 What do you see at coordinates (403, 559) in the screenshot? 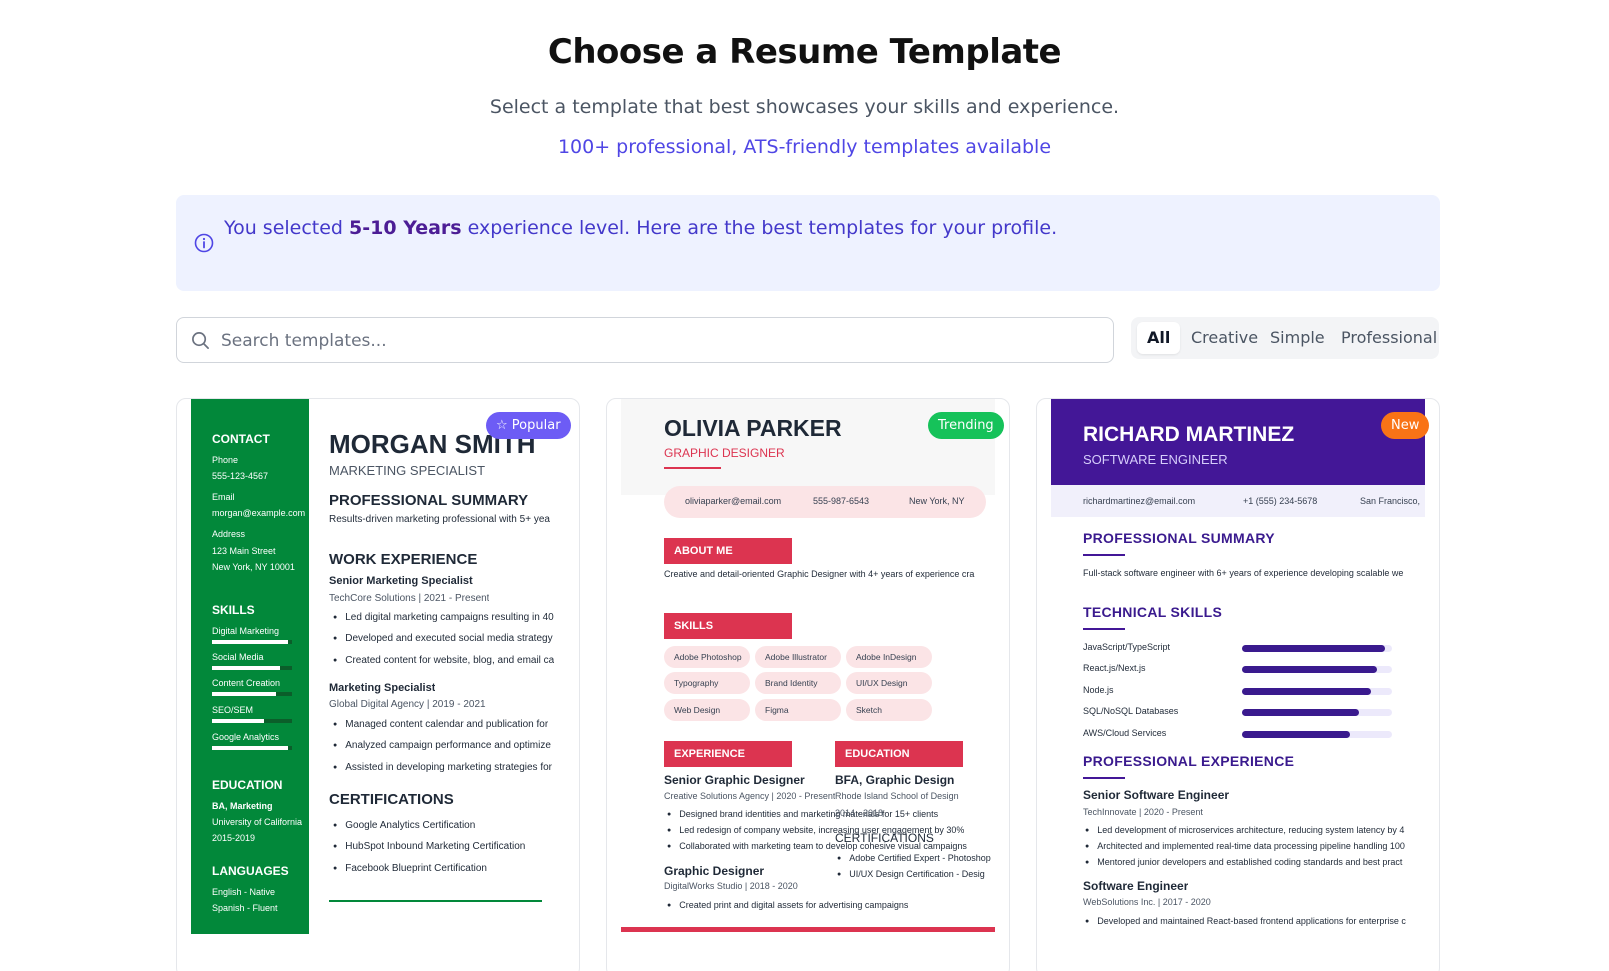
I see `work-heading: WORK EXPERIENCE` at bounding box center [403, 559].